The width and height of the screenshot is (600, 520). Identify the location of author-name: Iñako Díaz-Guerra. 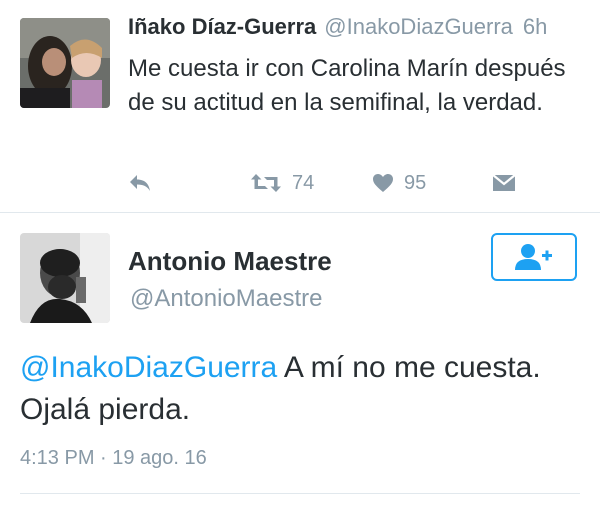
(222, 26).